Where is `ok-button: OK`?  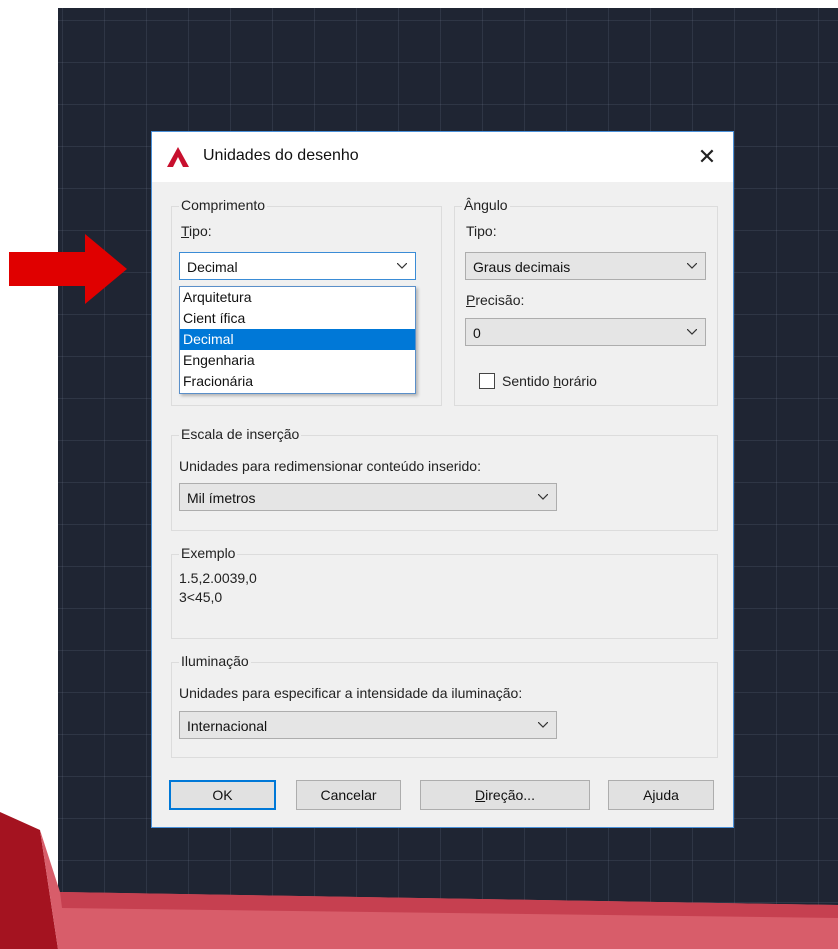
ok-button: OK is located at coordinates (222, 795).